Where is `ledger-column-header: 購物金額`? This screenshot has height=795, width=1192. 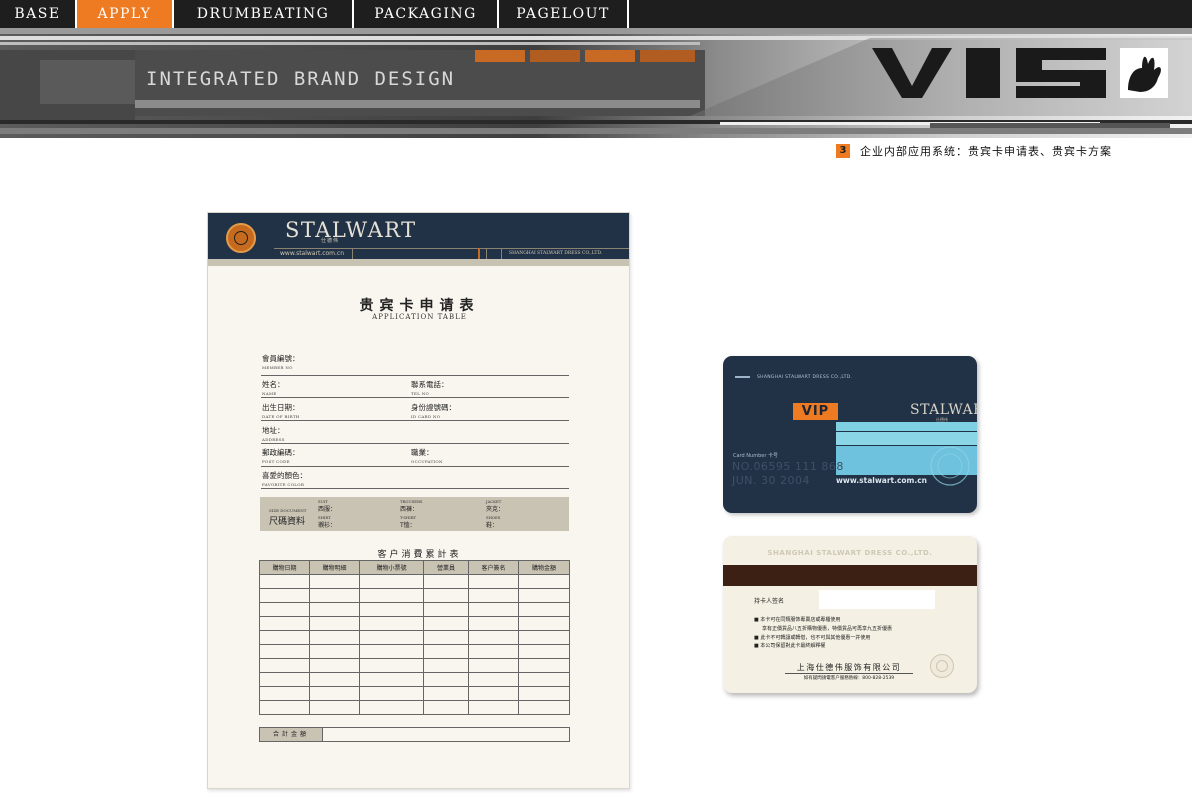
ledger-column-header: 購物金額 is located at coordinates (544, 567).